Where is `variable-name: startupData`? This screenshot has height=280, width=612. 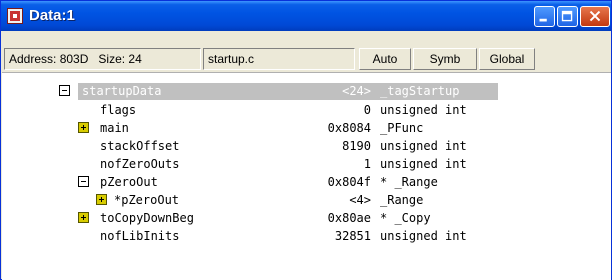
variable-name: startupData is located at coordinates (122, 91).